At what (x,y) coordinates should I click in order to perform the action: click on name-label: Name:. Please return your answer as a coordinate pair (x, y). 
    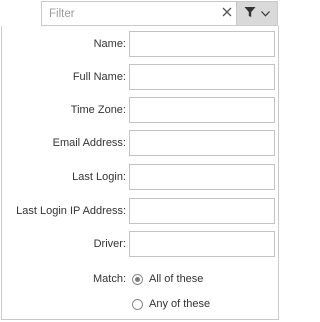
    Looking at the image, I should click on (109, 44).